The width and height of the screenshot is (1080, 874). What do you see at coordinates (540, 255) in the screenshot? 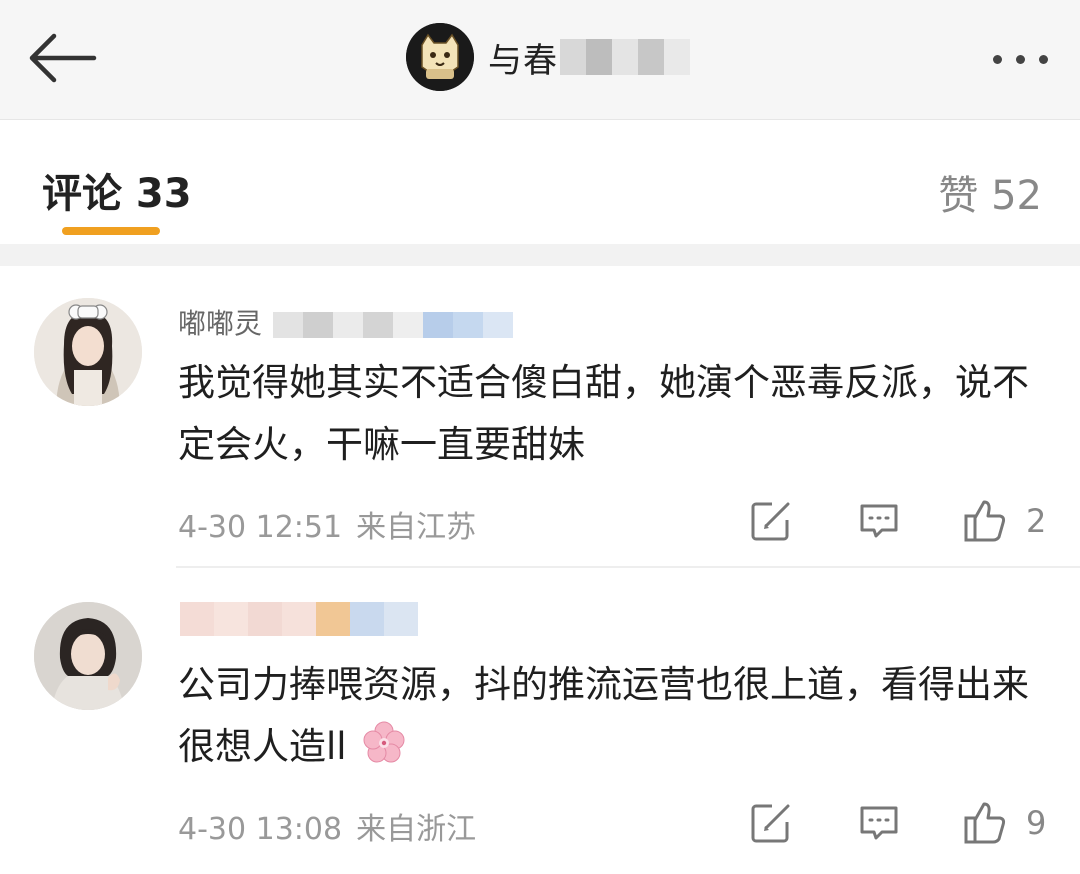
I see `section-divider` at bounding box center [540, 255].